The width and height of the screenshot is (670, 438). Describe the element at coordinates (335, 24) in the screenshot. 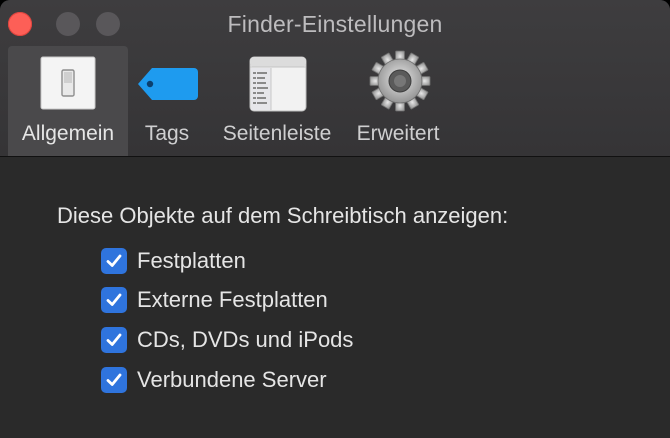

I see `window-title: Finder-Einstellungen` at that location.